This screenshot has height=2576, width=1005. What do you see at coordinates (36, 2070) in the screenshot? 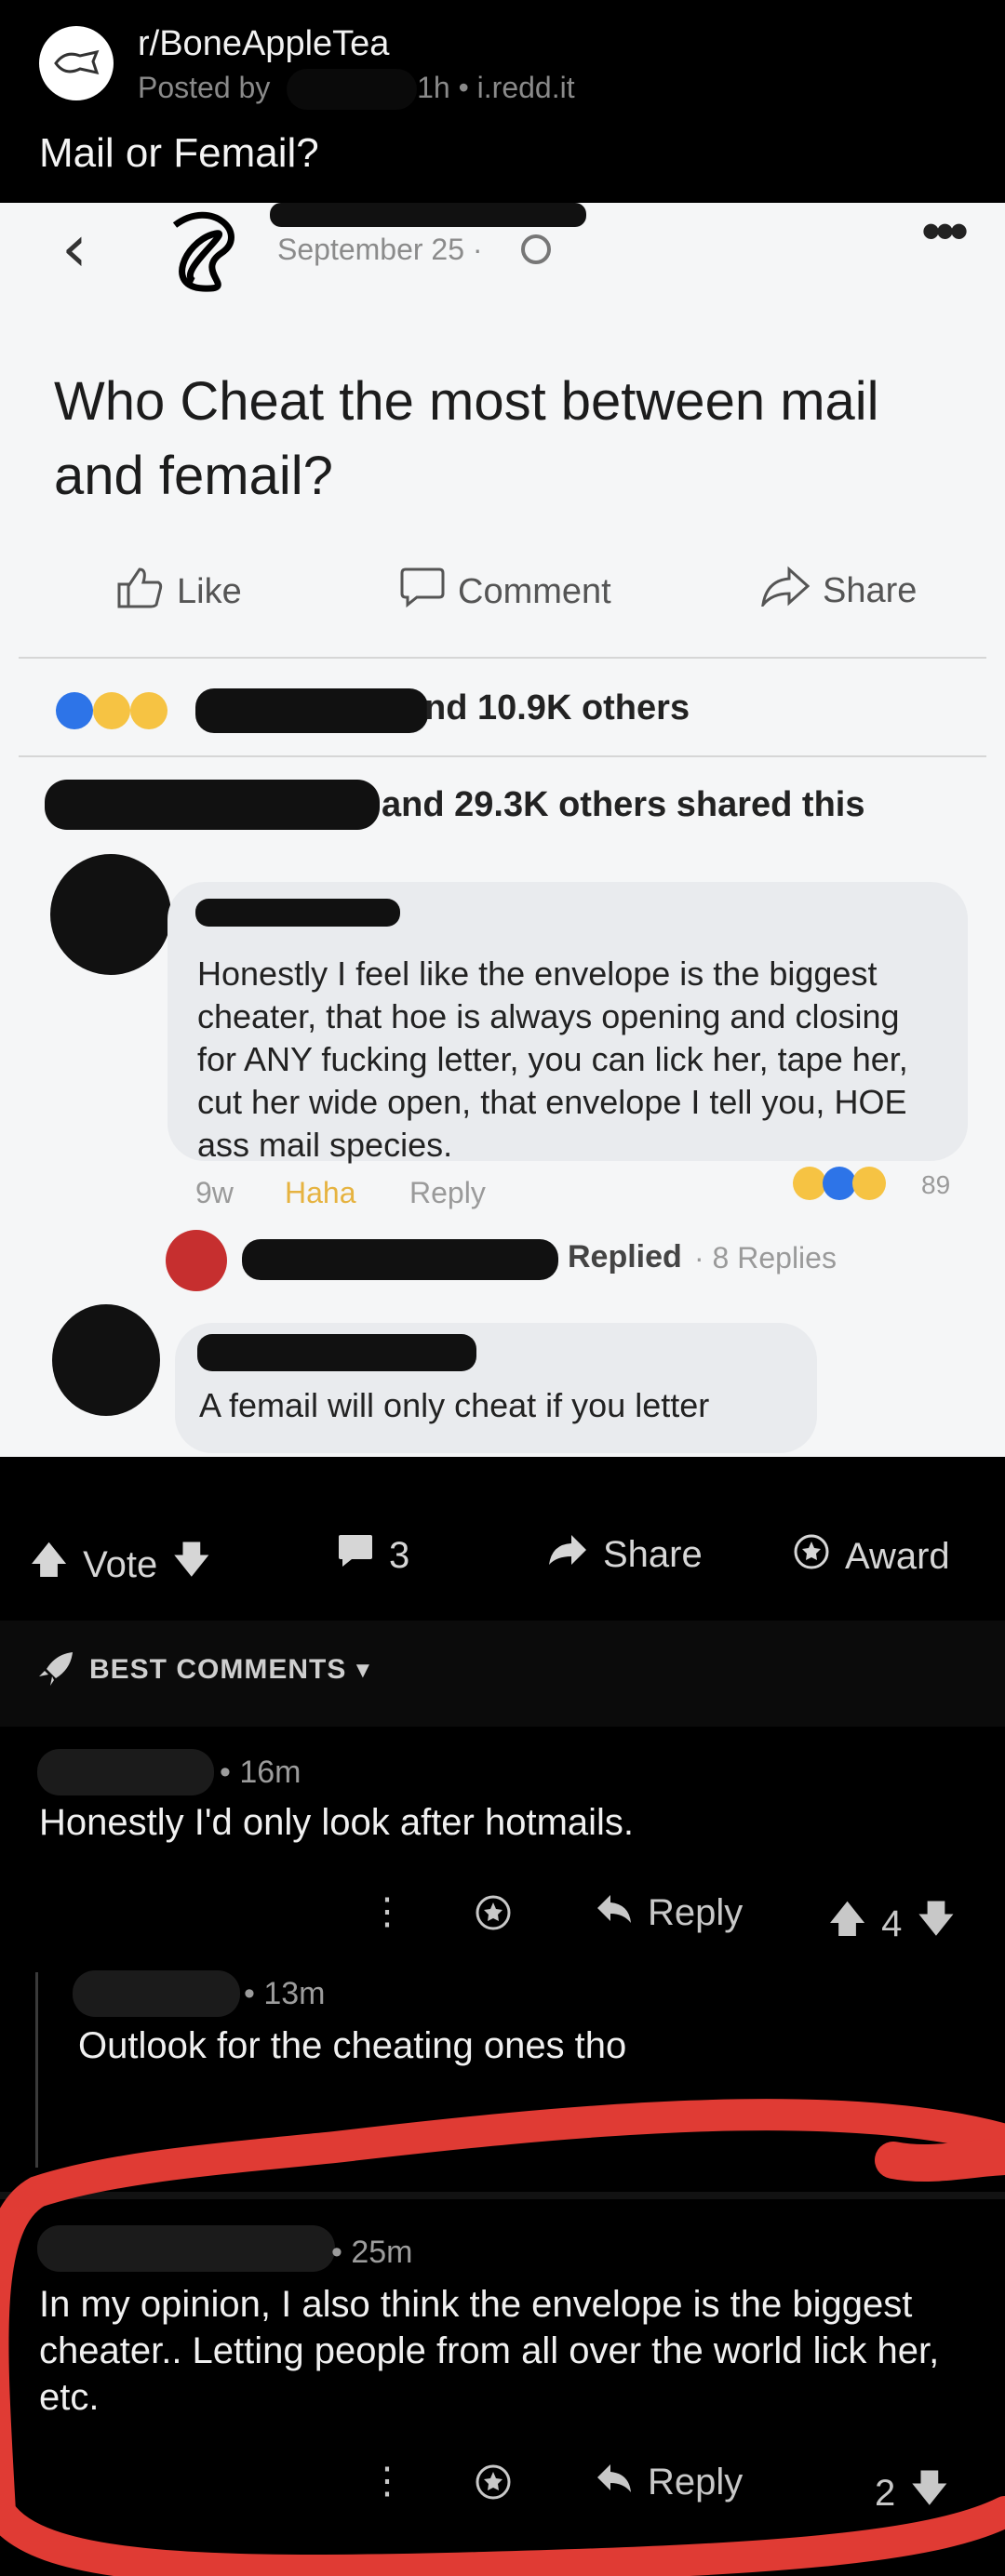
I see `thread-line` at bounding box center [36, 2070].